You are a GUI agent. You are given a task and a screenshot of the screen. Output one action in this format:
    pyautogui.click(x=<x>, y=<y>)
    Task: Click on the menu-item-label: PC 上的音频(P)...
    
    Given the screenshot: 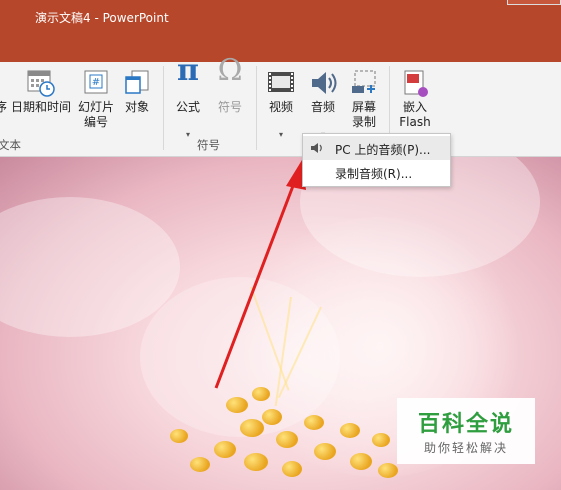 What is the action you would take?
    pyautogui.click(x=383, y=150)
    